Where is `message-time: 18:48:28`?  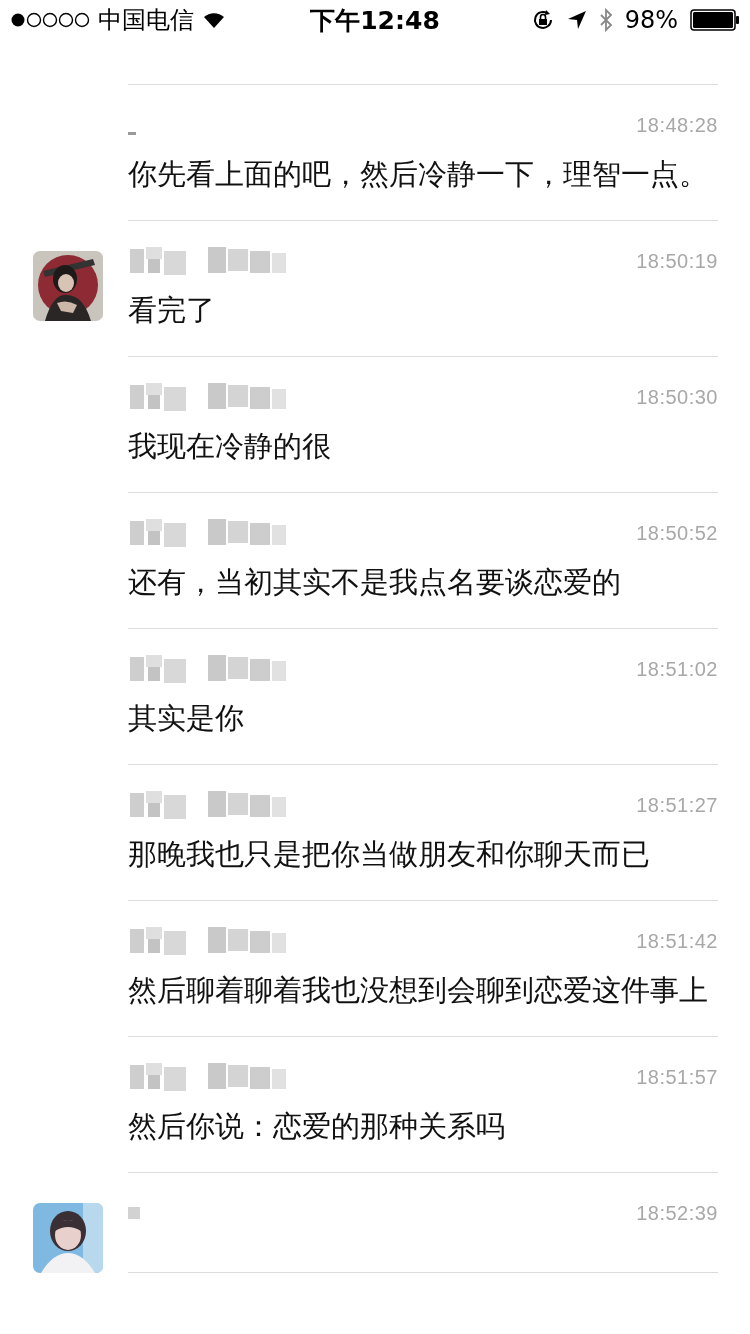 message-time: 18:48:28 is located at coordinates (677, 125).